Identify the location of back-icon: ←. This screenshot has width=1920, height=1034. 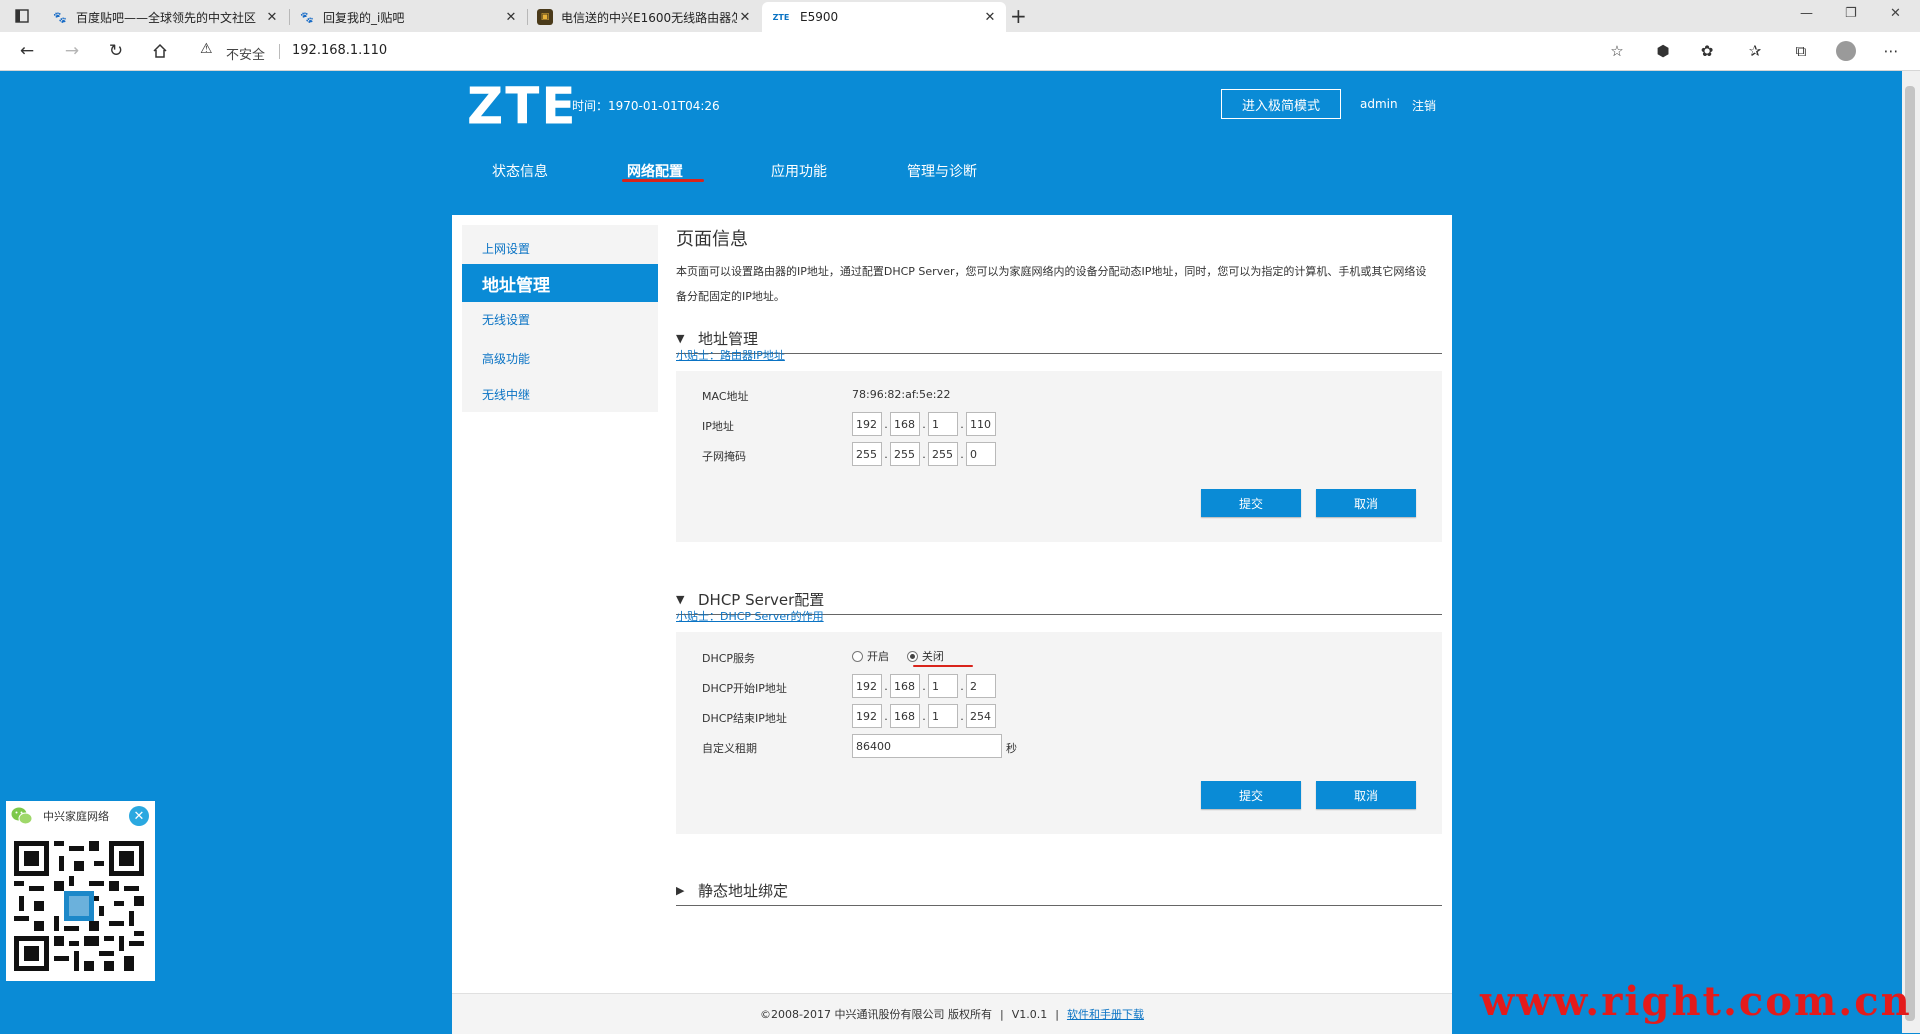
(27, 51).